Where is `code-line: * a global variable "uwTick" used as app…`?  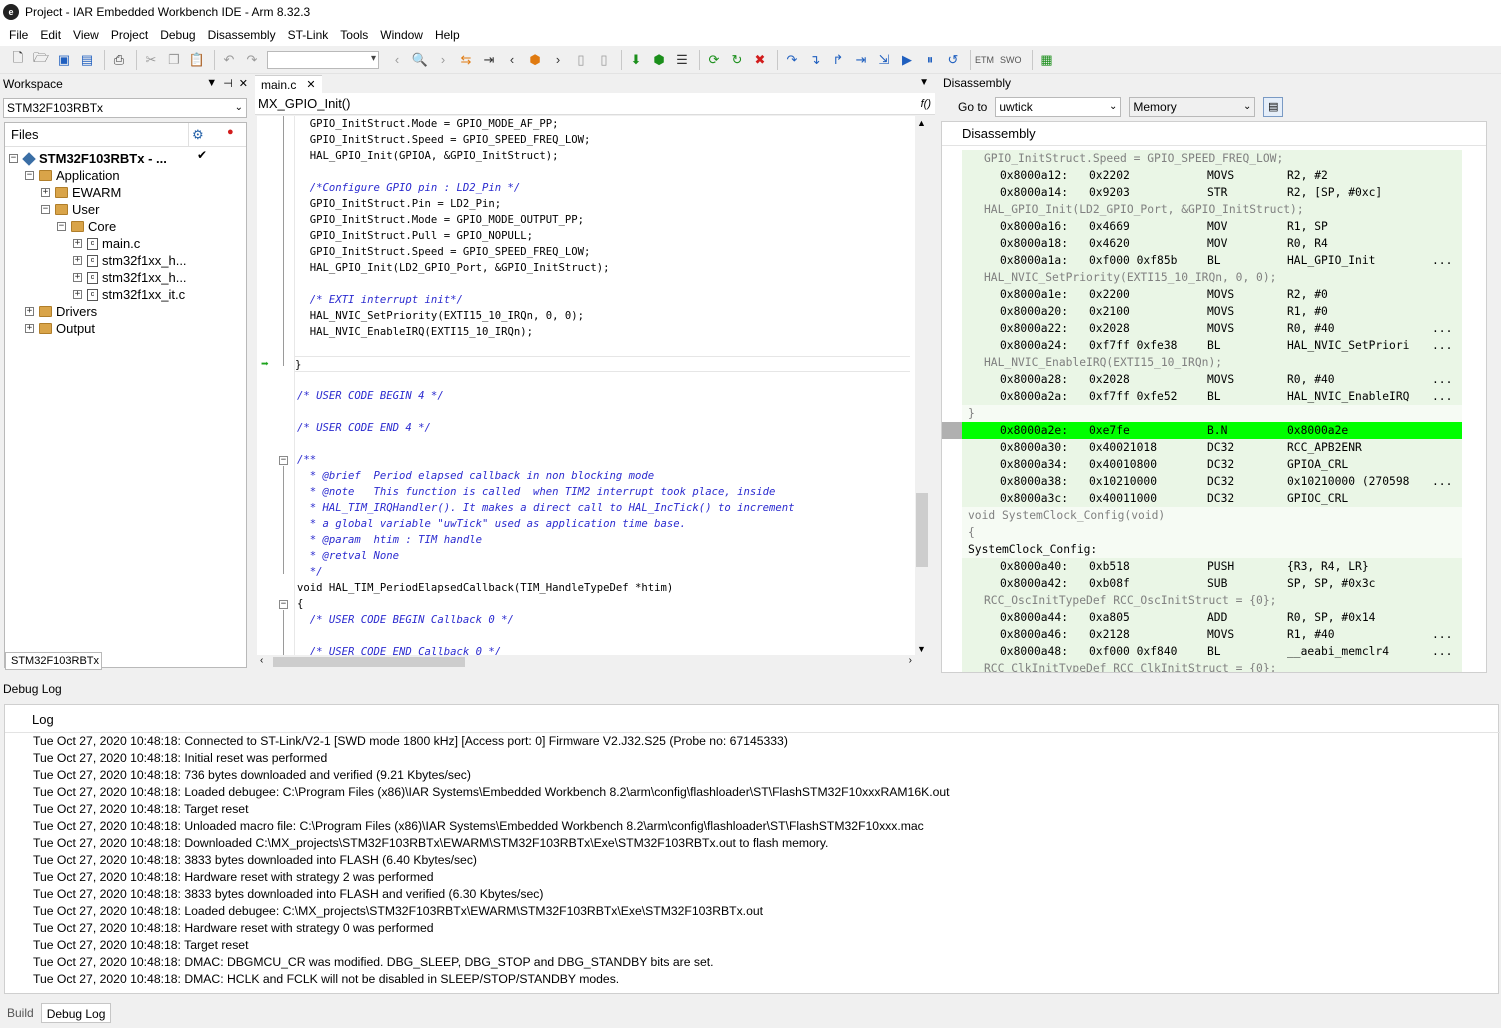 code-line: * a global variable "uwTick" used as app… is located at coordinates (491, 524).